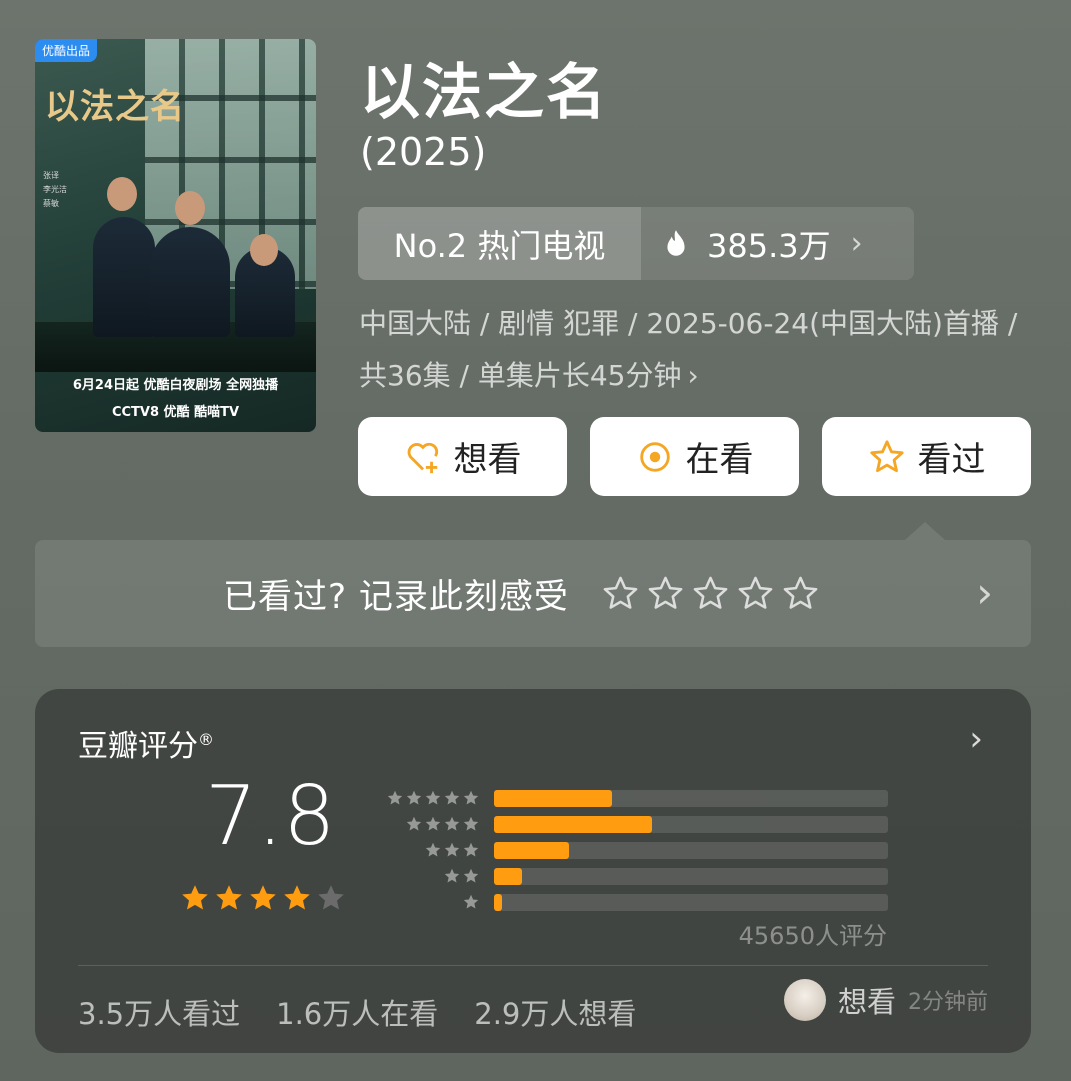  What do you see at coordinates (115, 107) in the screenshot?
I see `poster-title: 以法之名` at bounding box center [115, 107].